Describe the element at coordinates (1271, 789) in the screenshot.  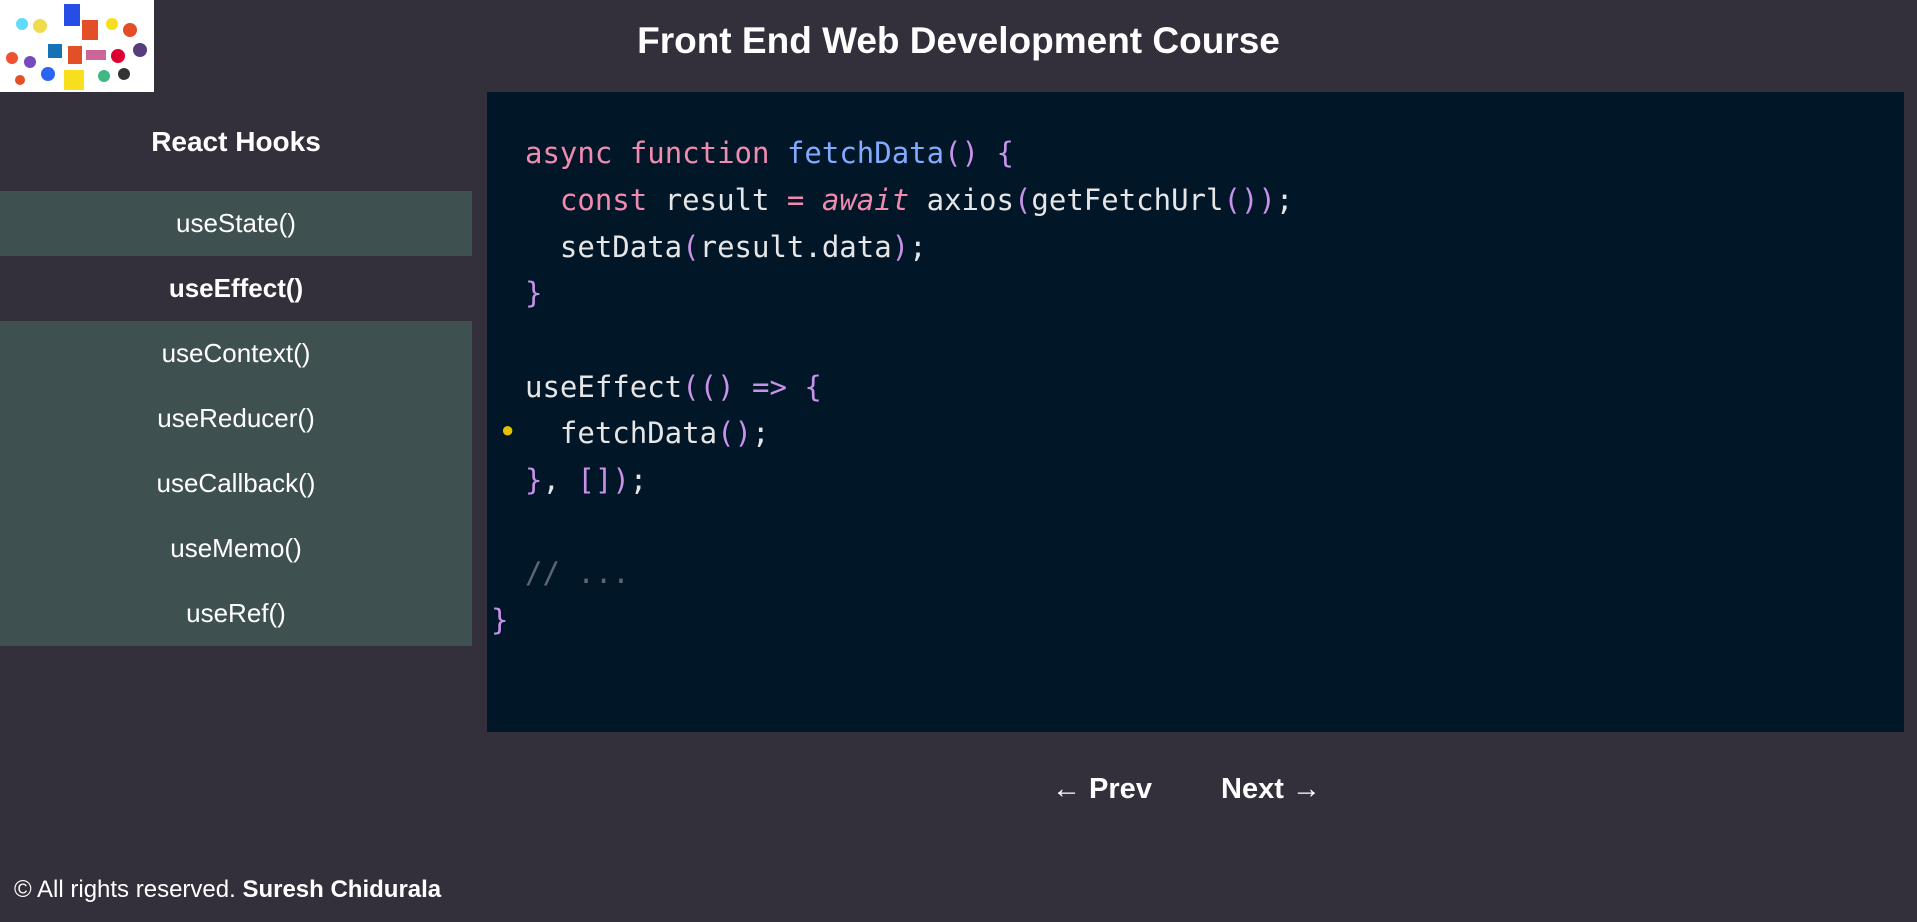
I see `next-button: Next →` at that location.